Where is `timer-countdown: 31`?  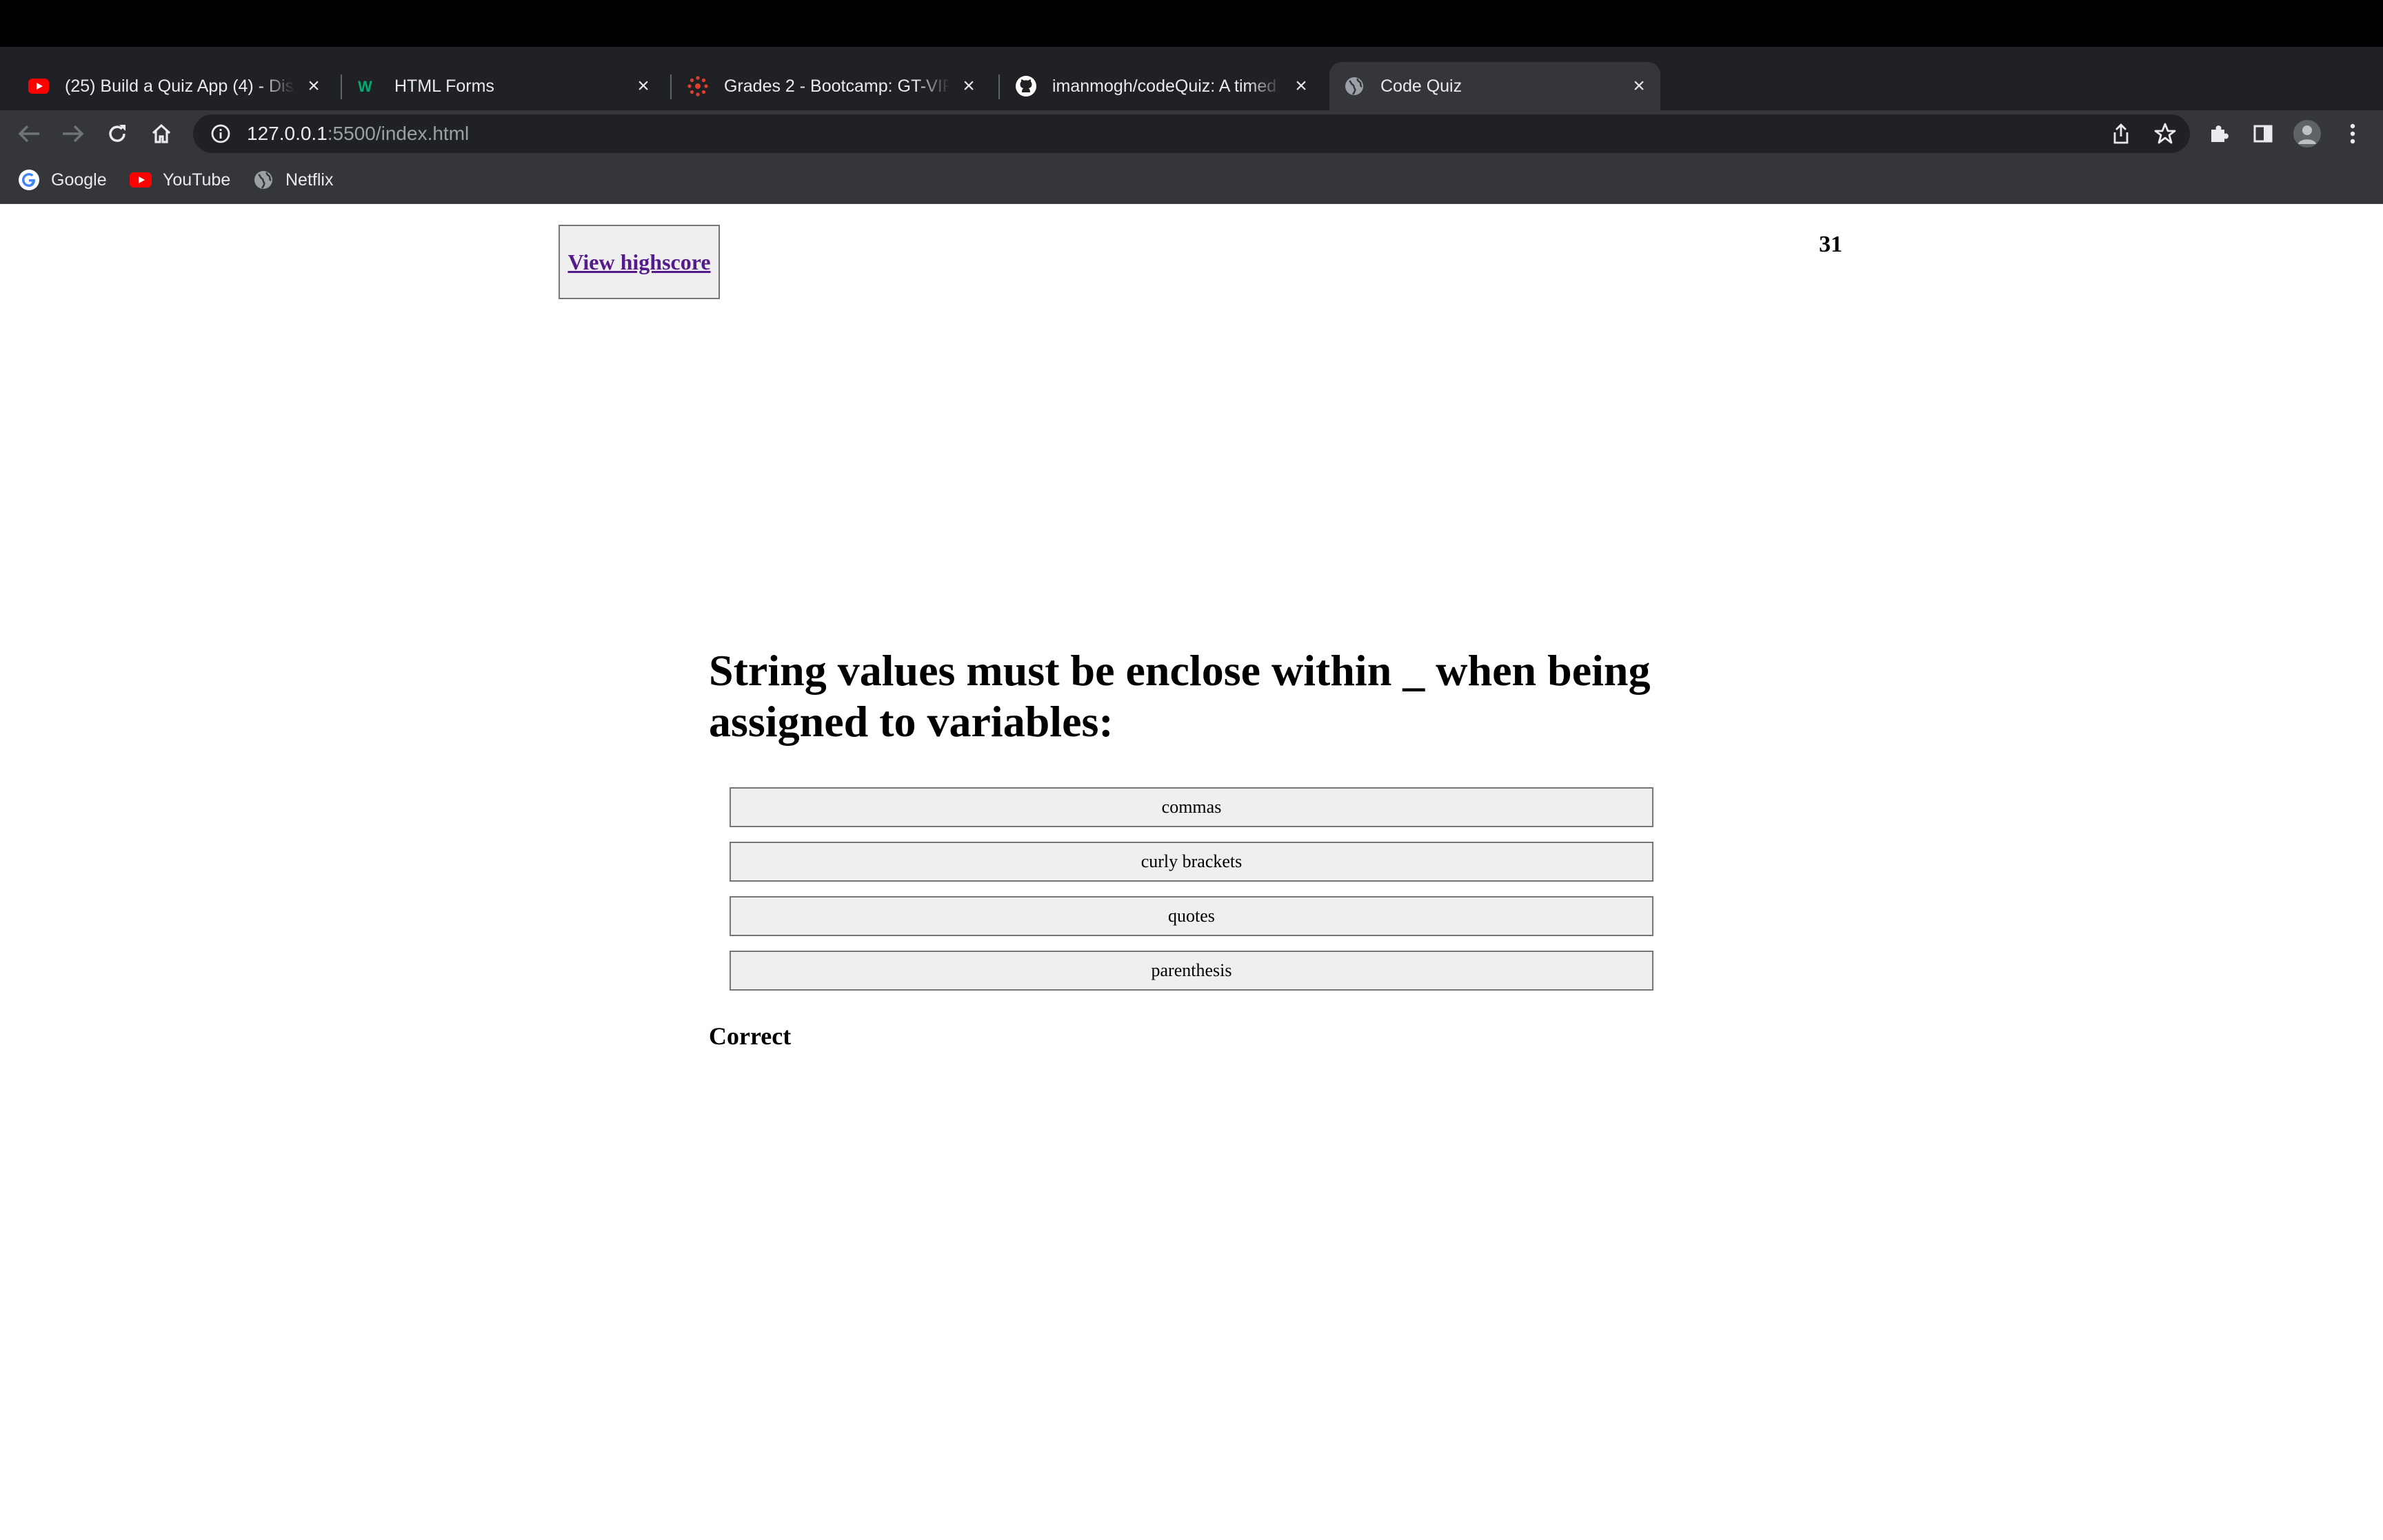
timer-countdown: 31 is located at coordinates (1830, 245).